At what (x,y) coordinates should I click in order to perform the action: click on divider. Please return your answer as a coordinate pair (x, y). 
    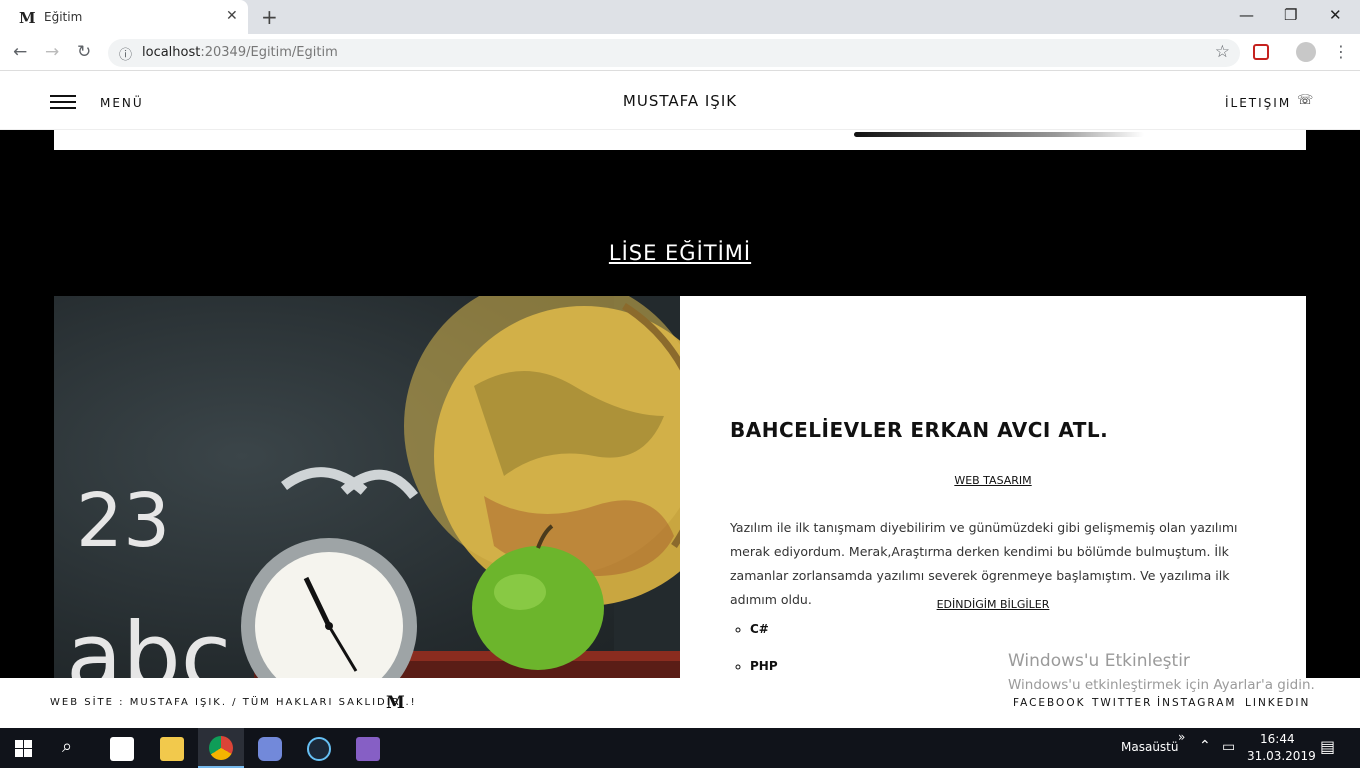
    Looking at the image, I should click on (999, 134).